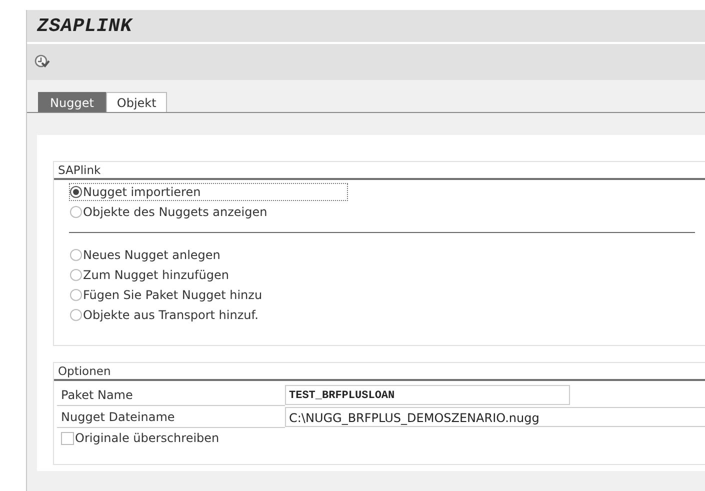 Image resolution: width=705 pixels, height=491 pixels. What do you see at coordinates (137, 102) in the screenshot?
I see `tab: Objekt` at bounding box center [137, 102].